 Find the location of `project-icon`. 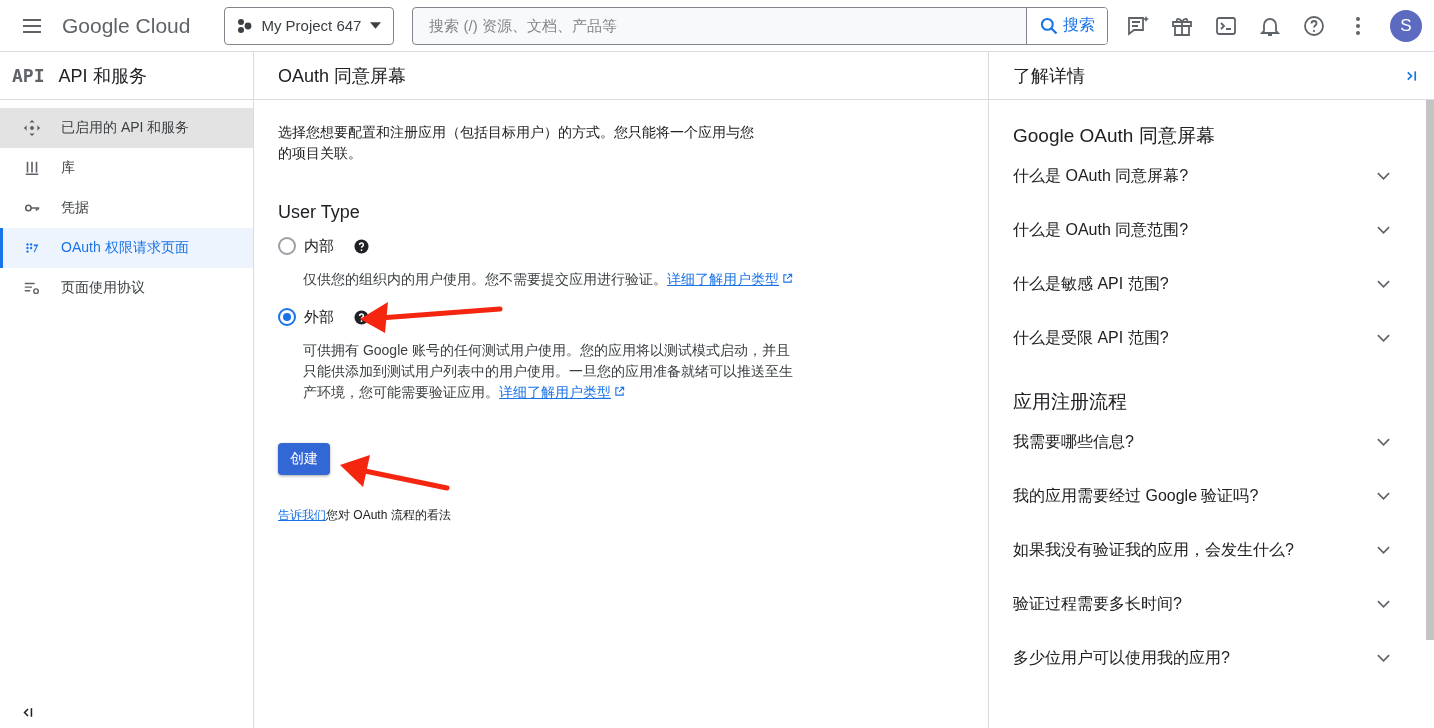

project-icon is located at coordinates (245, 25).